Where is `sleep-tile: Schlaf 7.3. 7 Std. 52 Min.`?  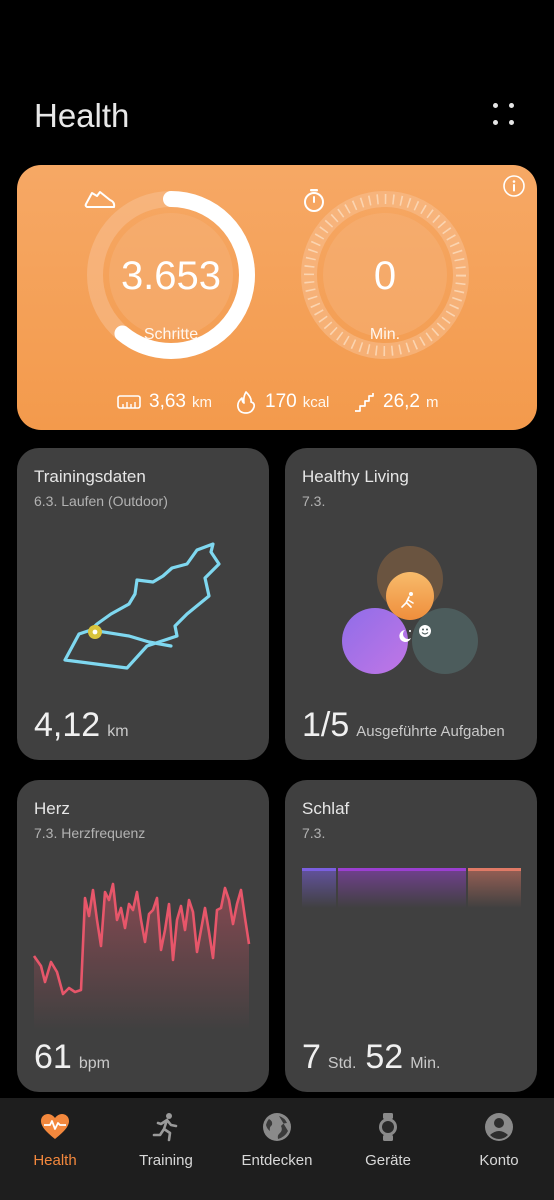
sleep-tile: Schlaf 7.3. 7 Std. 52 Min. is located at coordinates (411, 936).